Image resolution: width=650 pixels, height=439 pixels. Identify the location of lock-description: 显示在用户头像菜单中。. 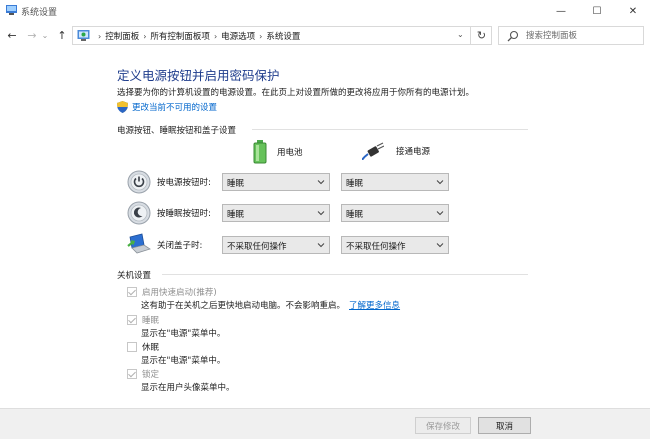
(188, 388).